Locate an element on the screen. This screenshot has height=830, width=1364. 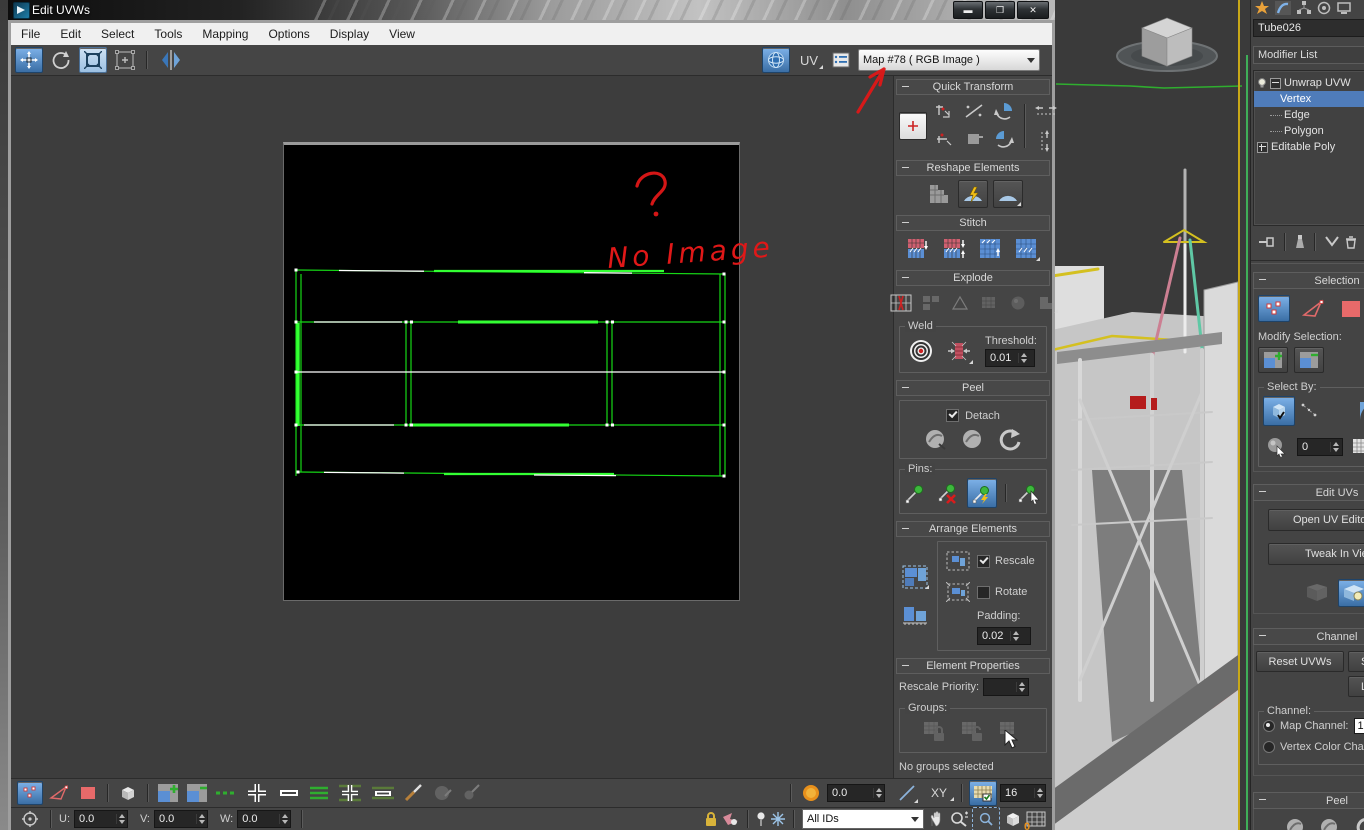
make-unique-icon is located at coordinates (1332, 242).